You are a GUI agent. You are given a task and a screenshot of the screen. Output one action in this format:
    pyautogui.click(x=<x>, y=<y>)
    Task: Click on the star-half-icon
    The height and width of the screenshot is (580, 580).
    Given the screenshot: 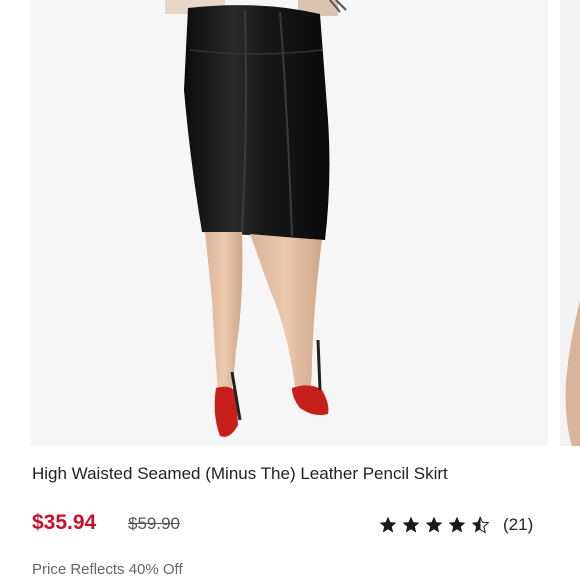 What is the action you would take?
    pyautogui.click(x=480, y=525)
    